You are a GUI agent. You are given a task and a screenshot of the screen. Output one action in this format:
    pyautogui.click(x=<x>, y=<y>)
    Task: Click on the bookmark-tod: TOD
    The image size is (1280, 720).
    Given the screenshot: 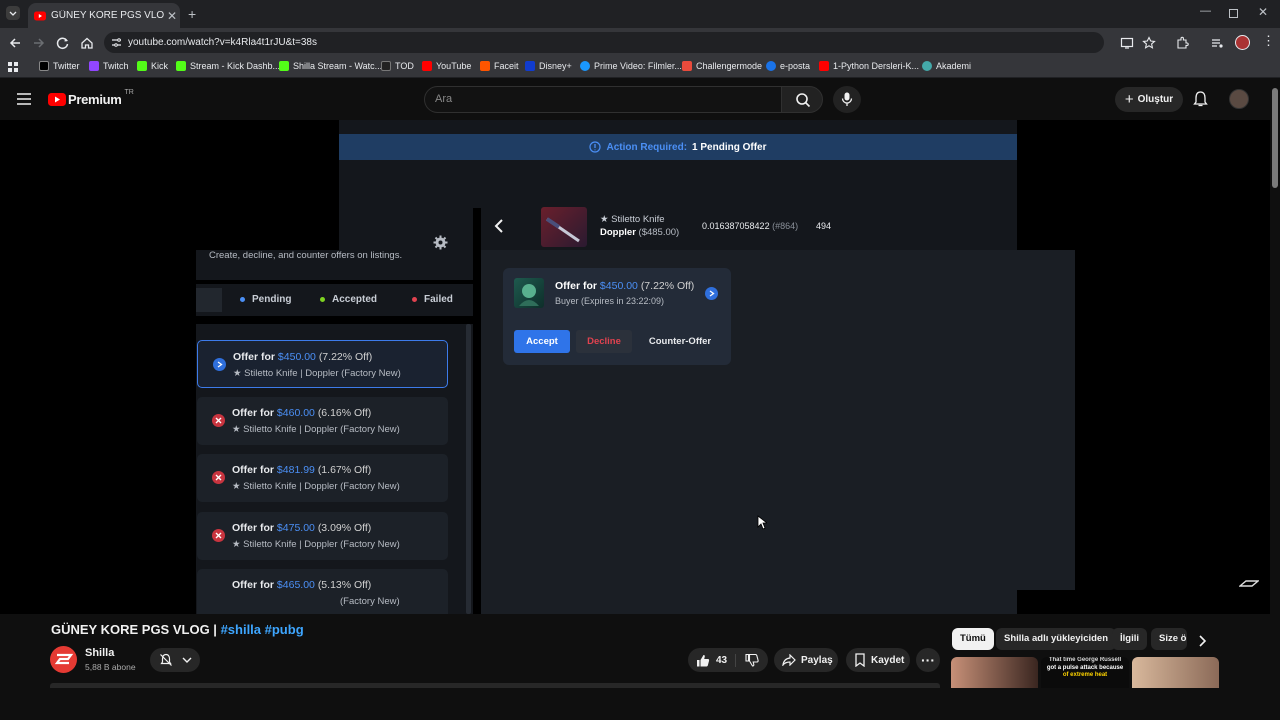 What is the action you would take?
    pyautogui.click(x=397, y=66)
    